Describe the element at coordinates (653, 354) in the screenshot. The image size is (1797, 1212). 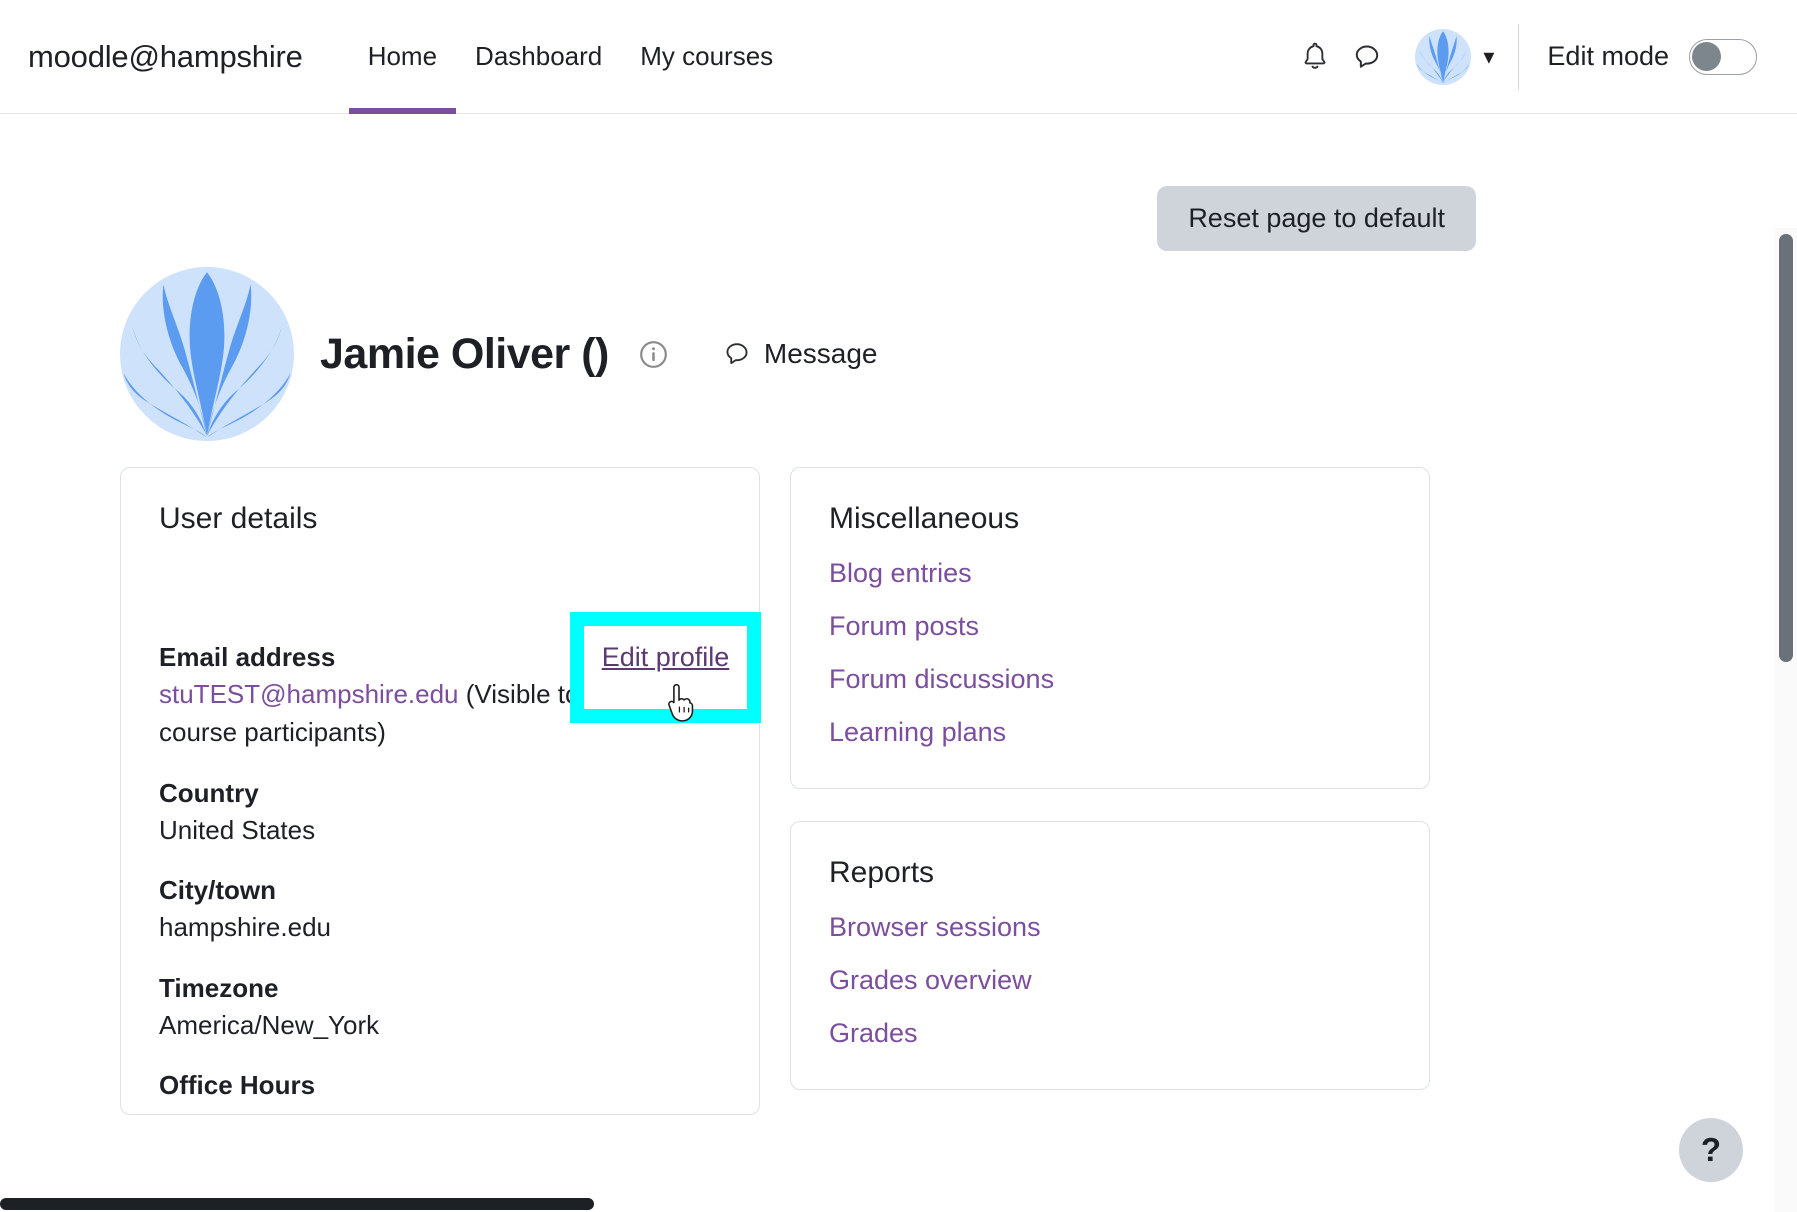
I see `info-circle-icon` at that location.